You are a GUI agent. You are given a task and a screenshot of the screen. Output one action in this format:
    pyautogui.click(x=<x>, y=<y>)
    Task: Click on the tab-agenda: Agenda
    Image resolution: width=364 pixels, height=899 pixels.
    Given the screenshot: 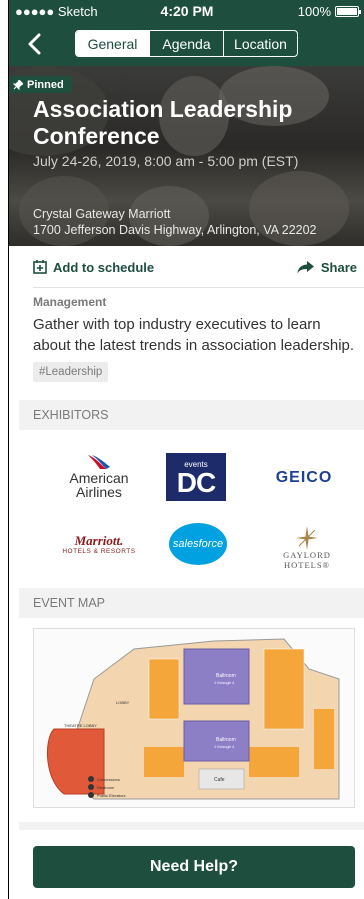 What is the action you would take?
    pyautogui.click(x=186, y=43)
    